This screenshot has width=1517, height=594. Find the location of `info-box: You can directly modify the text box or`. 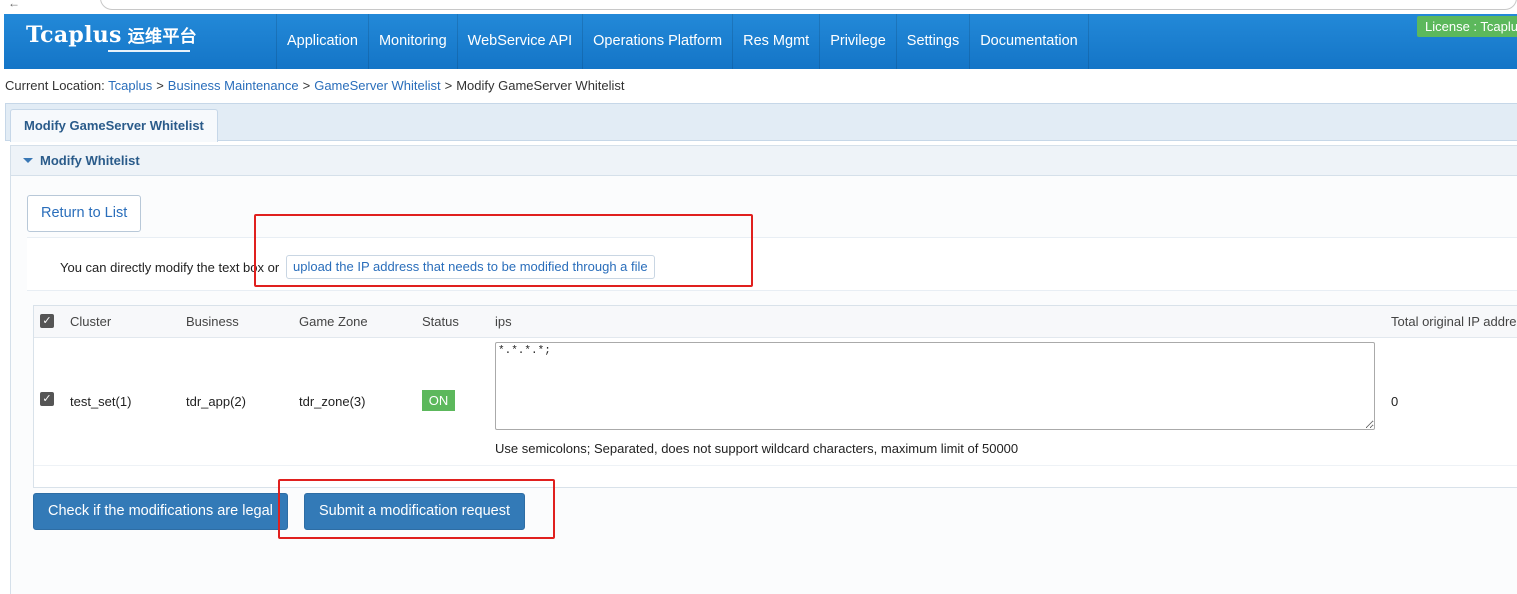

info-box: You can directly modify the text box or is located at coordinates (772, 264).